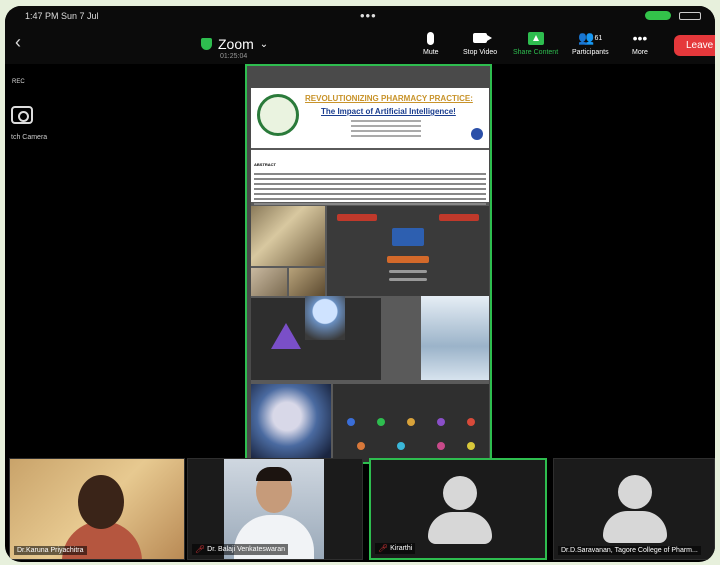 The height and width of the screenshot is (565, 720). Describe the element at coordinates (586, 37) in the screenshot. I see `people-icon: 👥` at that location.